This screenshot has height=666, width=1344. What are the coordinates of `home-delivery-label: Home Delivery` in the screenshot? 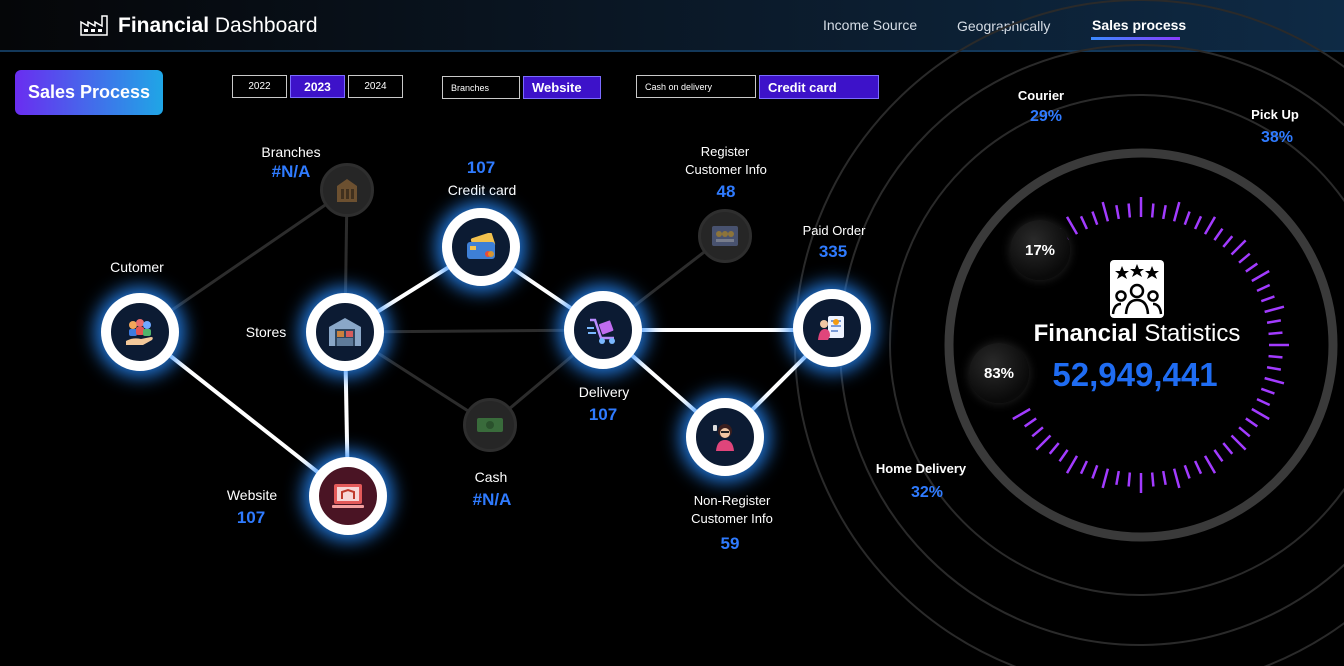 It's located at (921, 468).